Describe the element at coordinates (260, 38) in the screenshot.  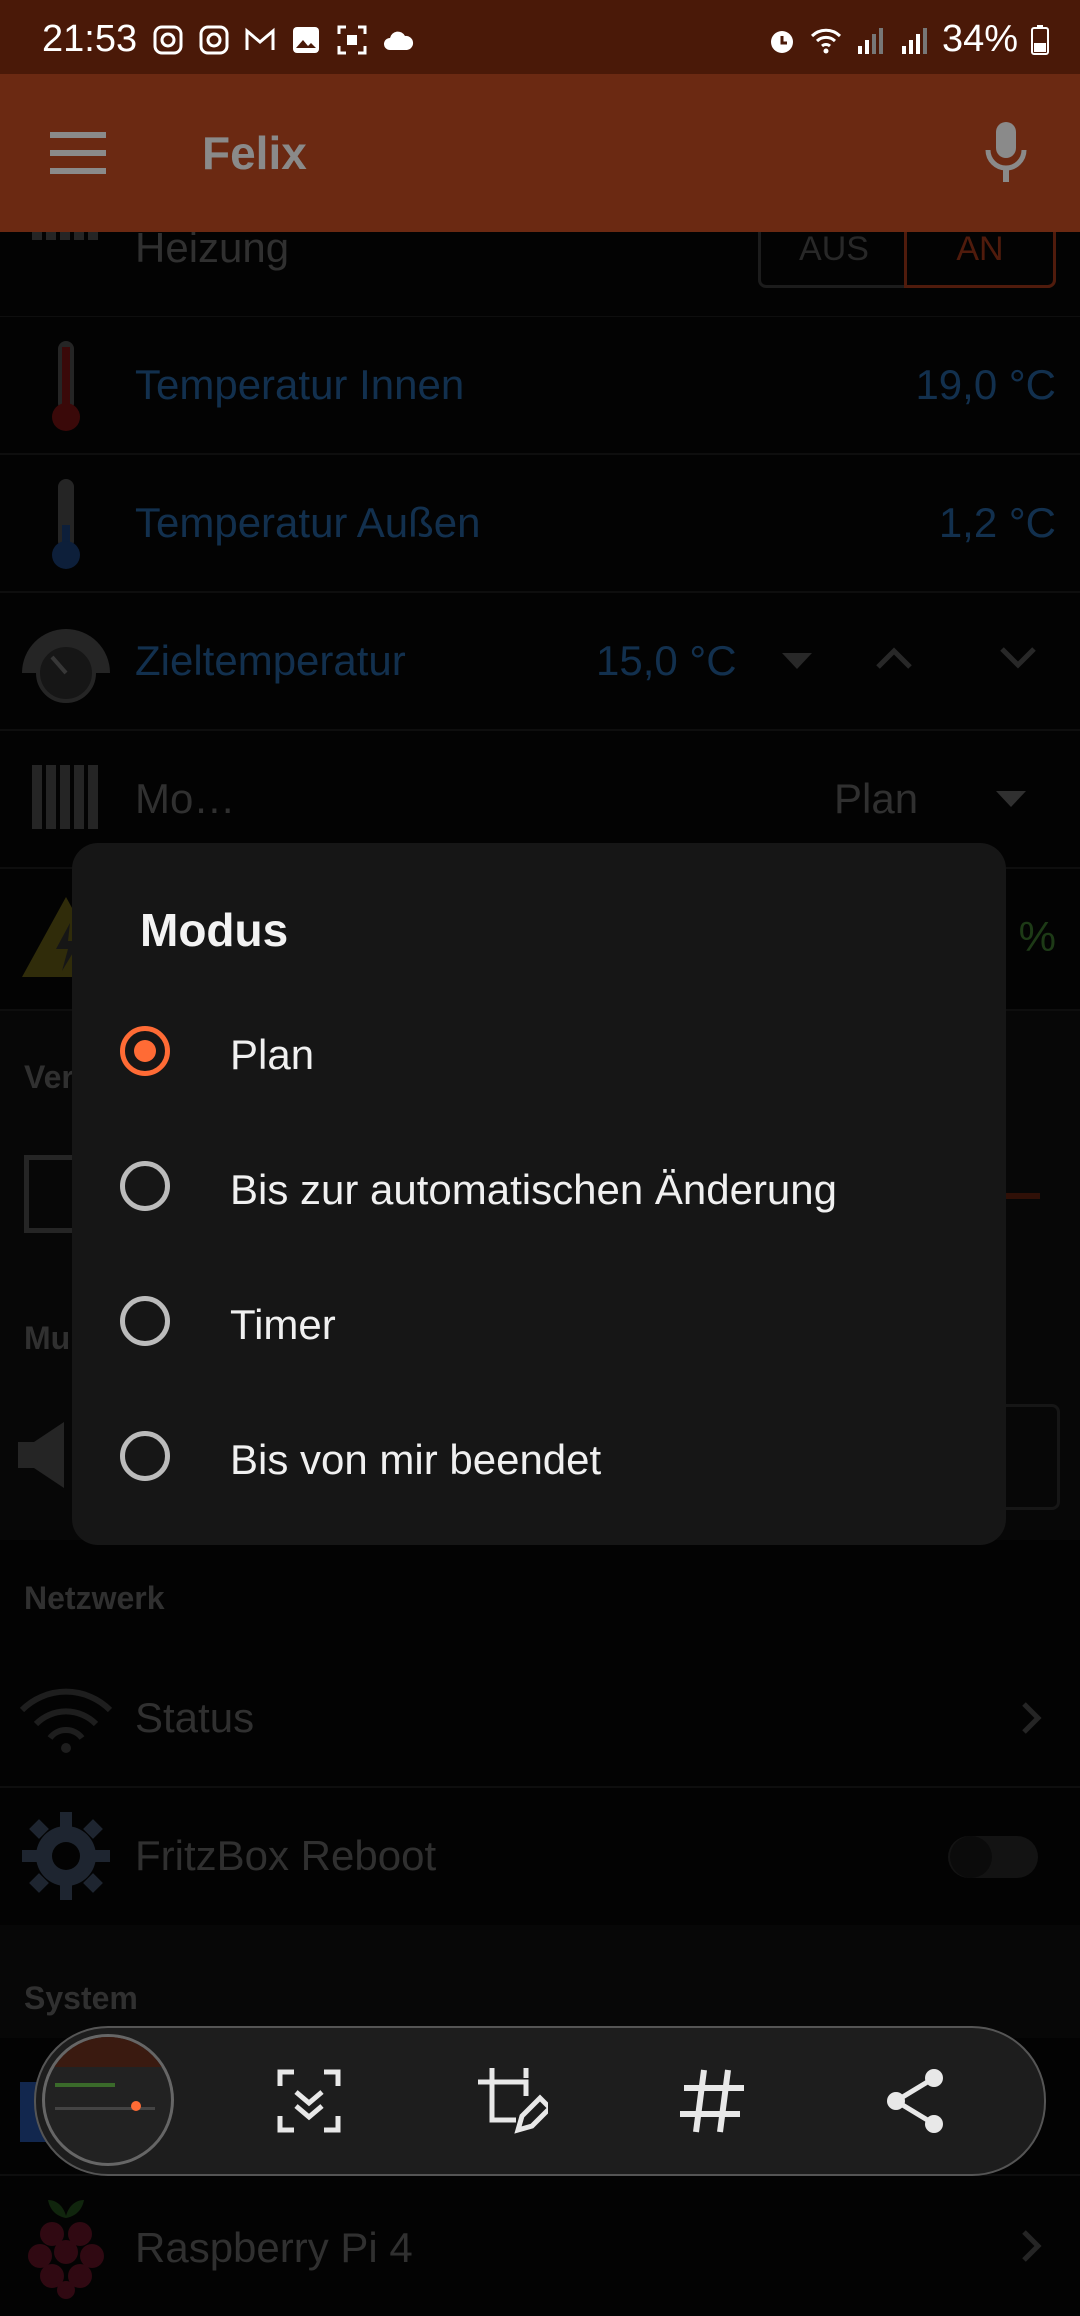
I see `gmail-icon` at that location.